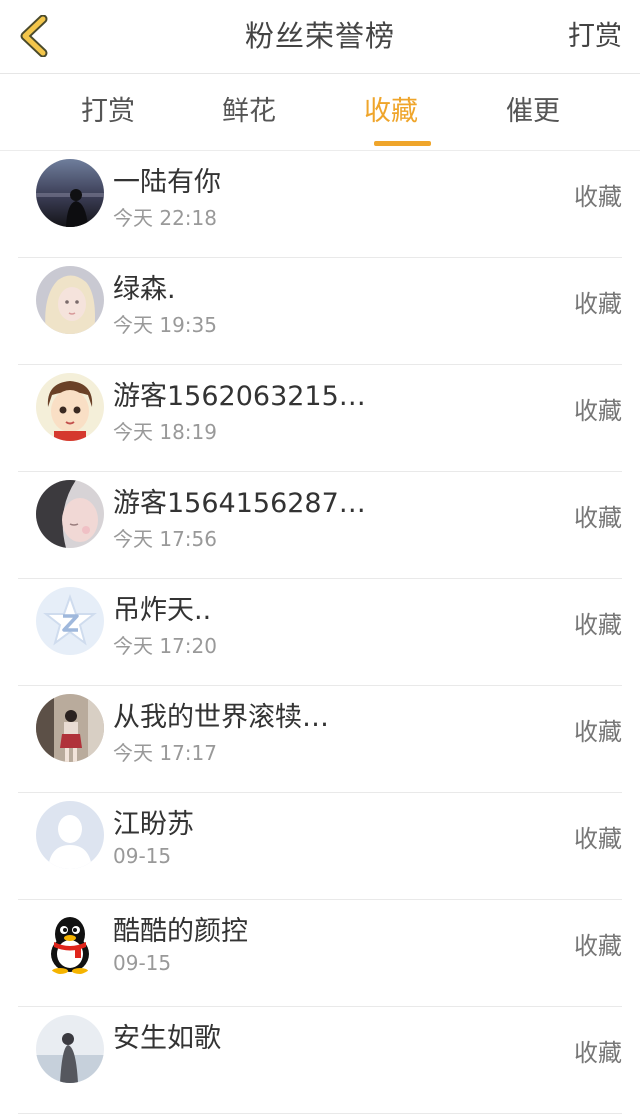 The height and width of the screenshot is (1114, 640). Describe the element at coordinates (108, 112) in the screenshot. I see `tab-reward: 打赏` at that location.